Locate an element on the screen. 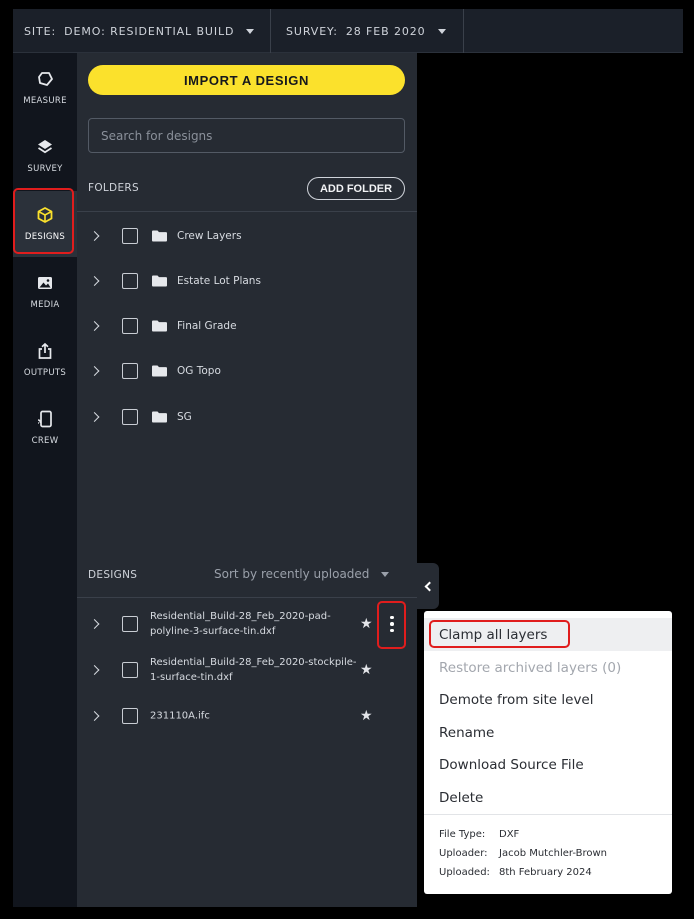 This screenshot has width=694, height=919. folder-name: Estate Lot Plans is located at coordinates (219, 281).